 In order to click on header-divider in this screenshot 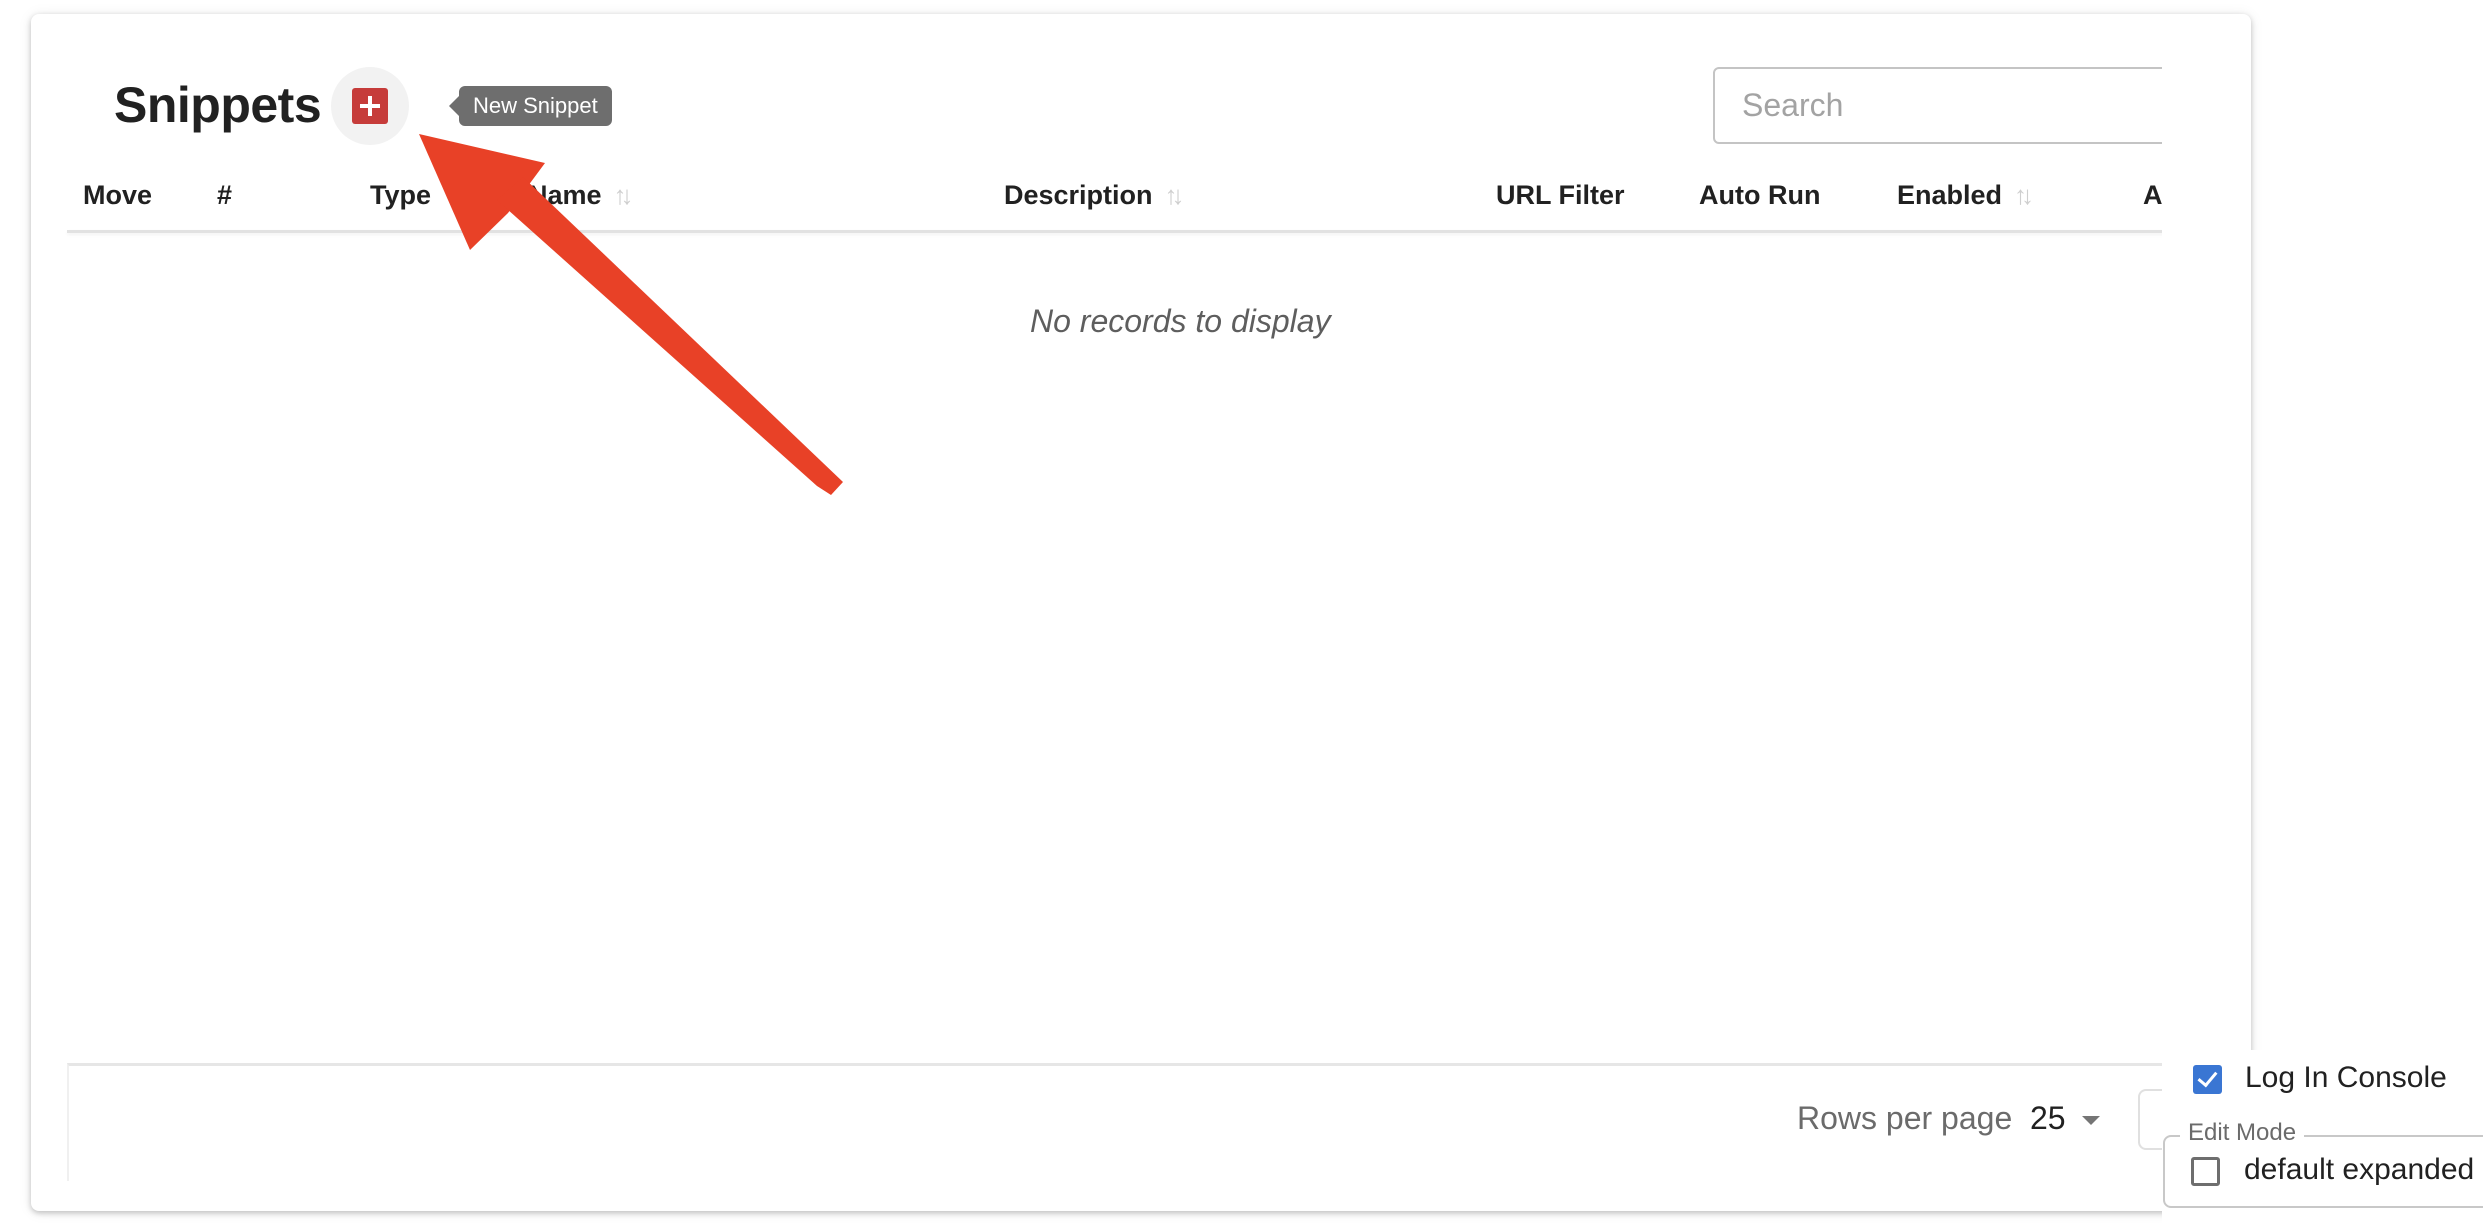, I will do `click(1114, 231)`.